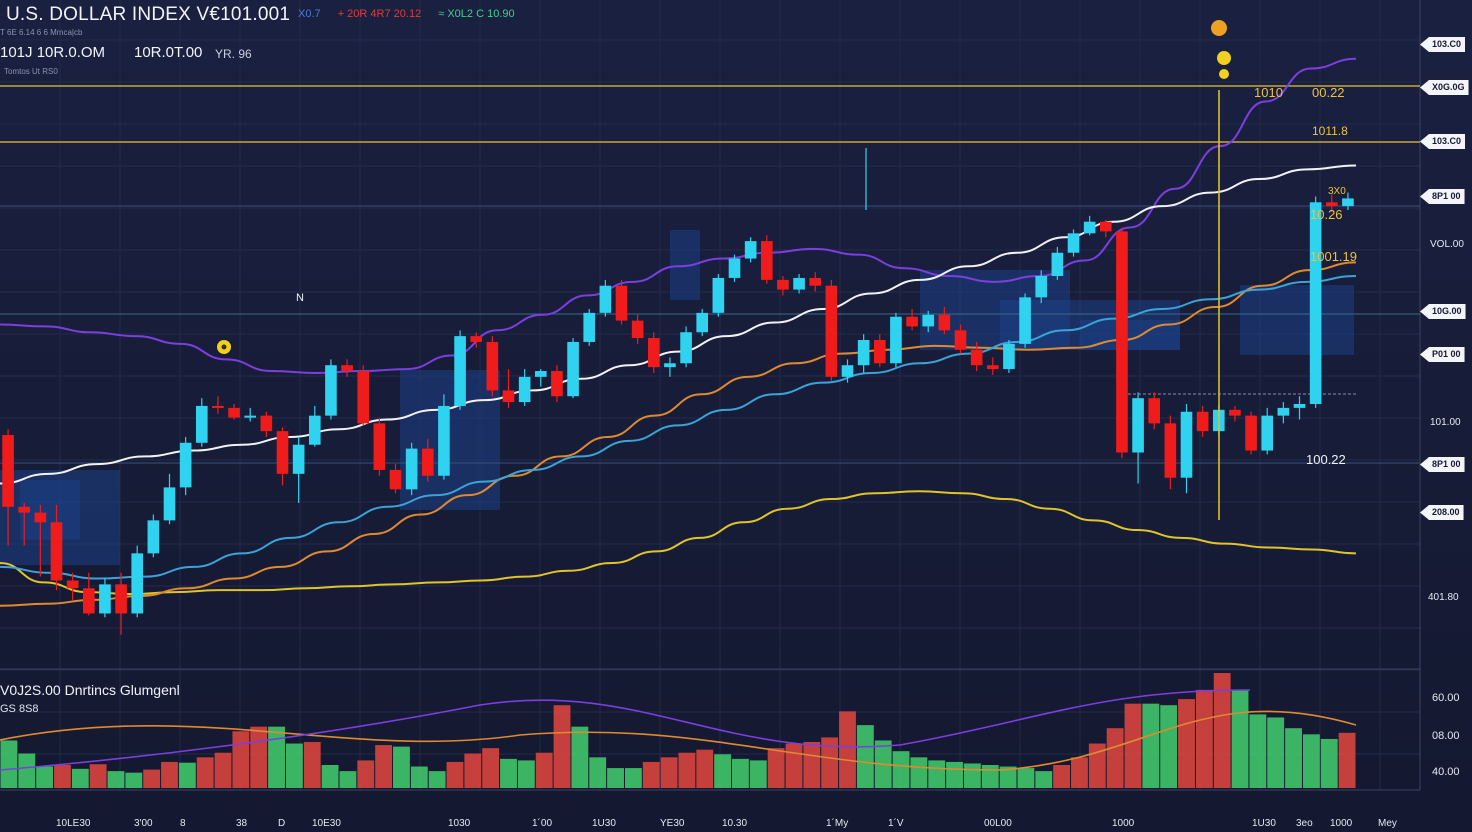  I want to click on price-axis-label: 401.80, so click(1443, 597).